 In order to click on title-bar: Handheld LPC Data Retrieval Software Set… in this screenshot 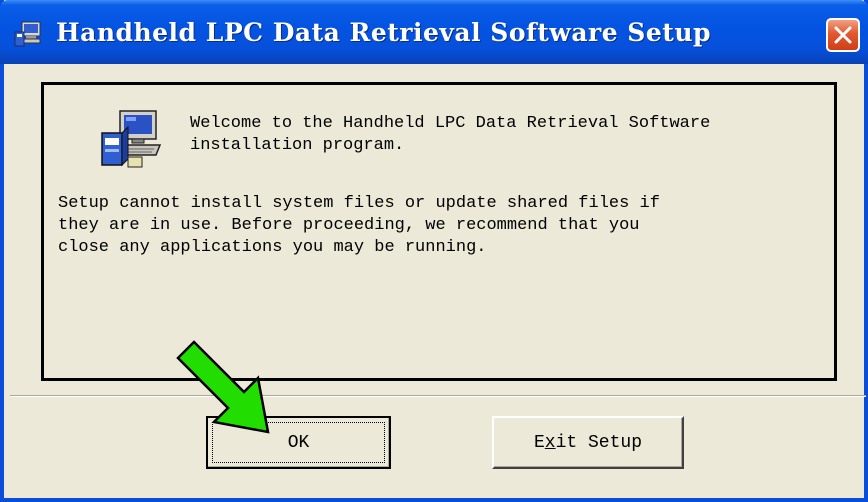, I will do `click(434, 32)`.